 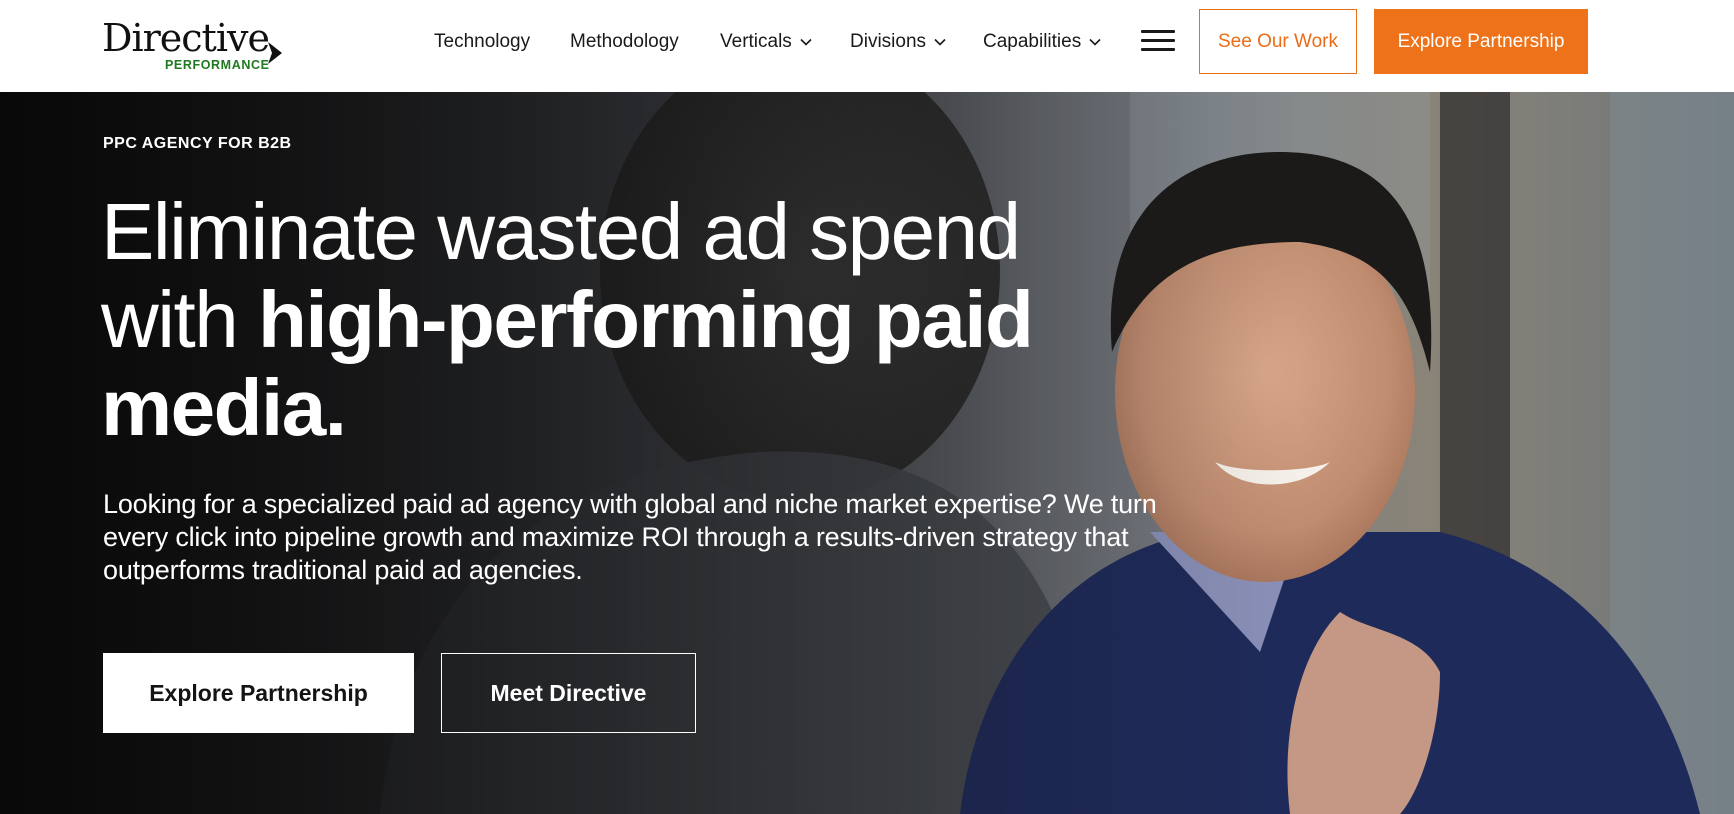 I want to click on explore-partnership-header-button: Explore Partnership, so click(x=1481, y=41).